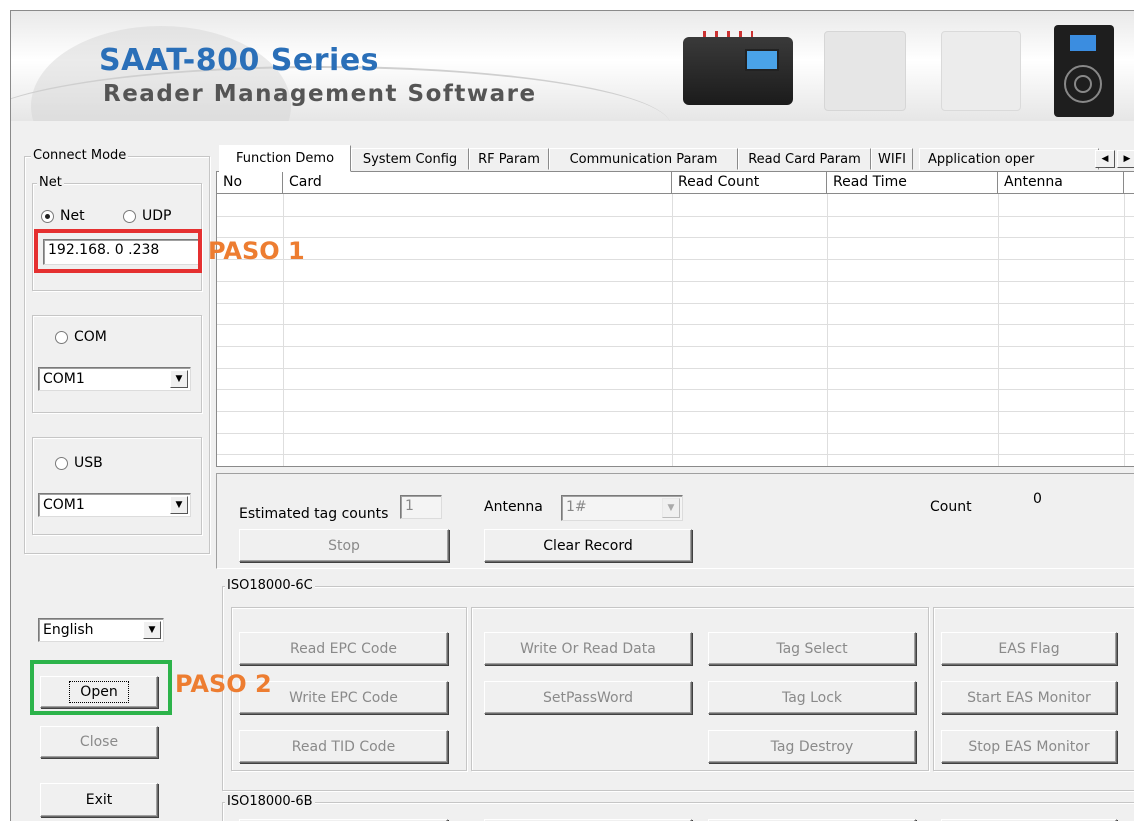  Describe the element at coordinates (343, 697) in the screenshot. I see `write-epc-code-label: Write EPC Code` at that location.